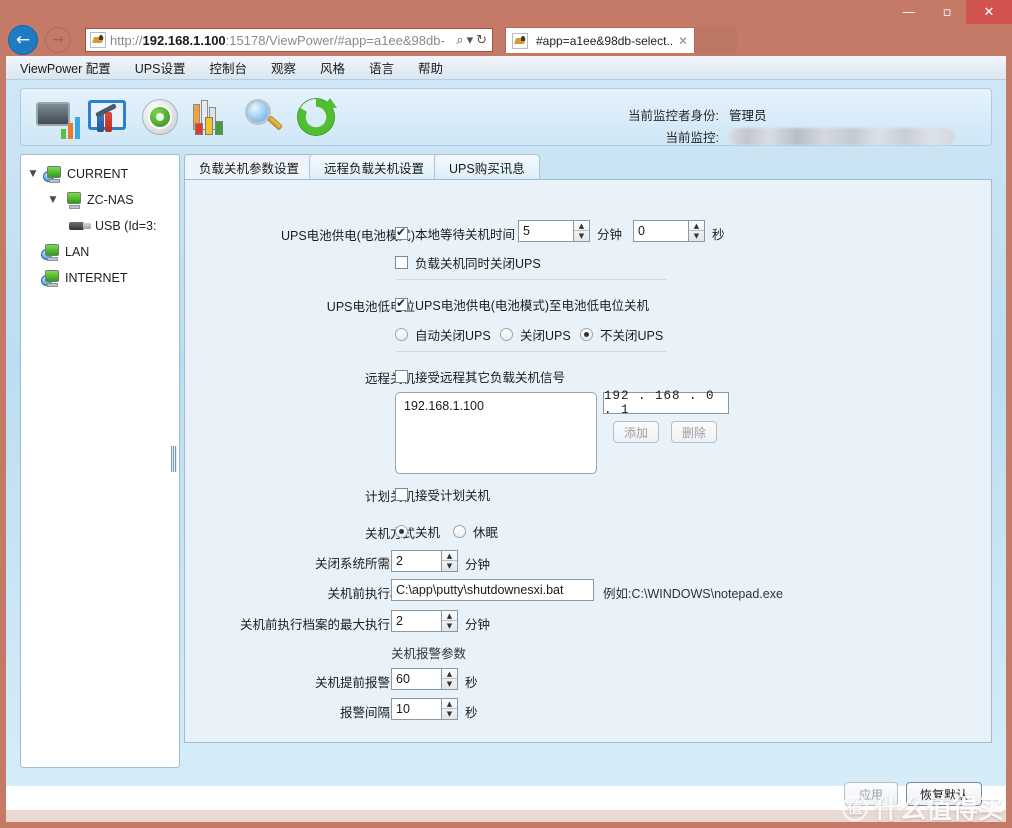  Describe the element at coordinates (496, 433) in the screenshot. I see `remote-ip-listbox: 192.168.1.100` at that location.